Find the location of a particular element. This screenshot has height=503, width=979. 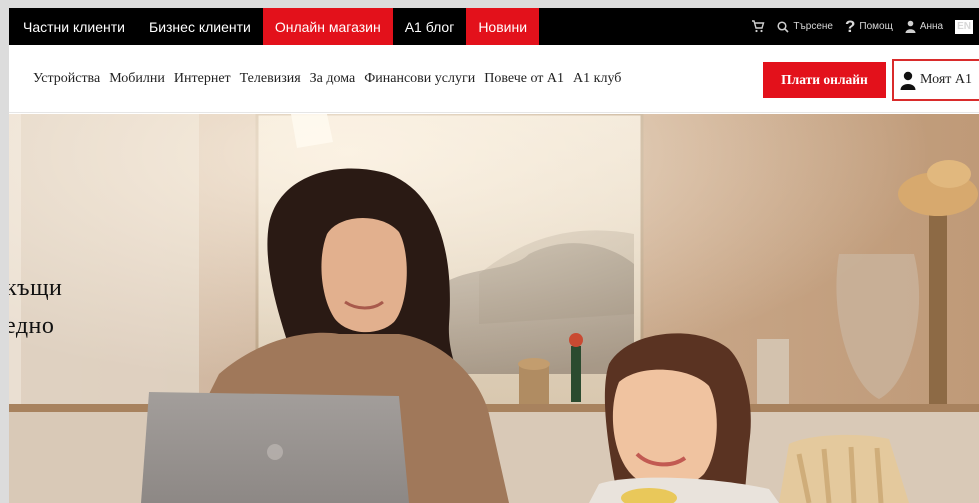

my-a1-button: Моят А1 is located at coordinates (935, 80).